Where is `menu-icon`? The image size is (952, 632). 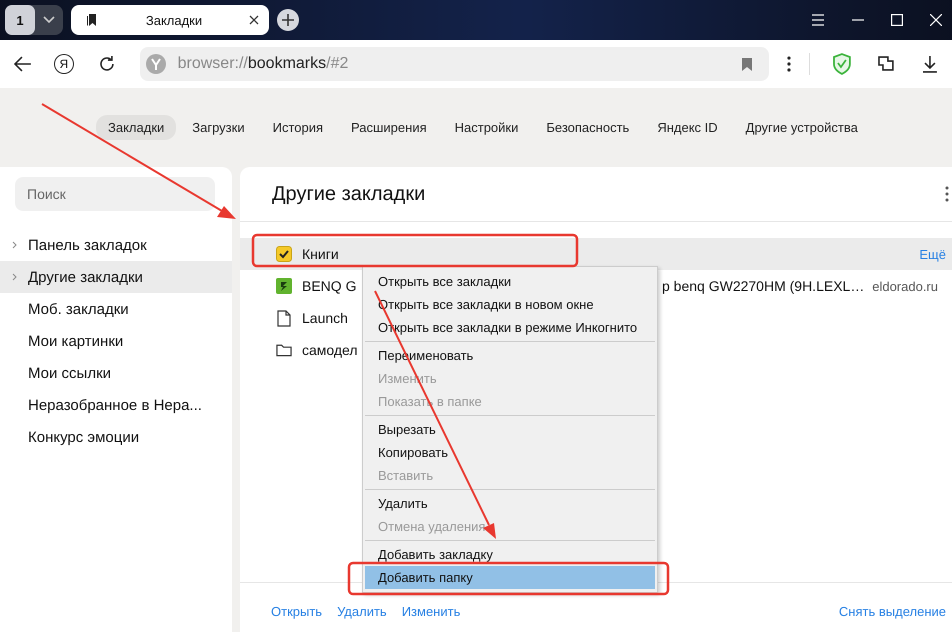 menu-icon is located at coordinates (818, 20).